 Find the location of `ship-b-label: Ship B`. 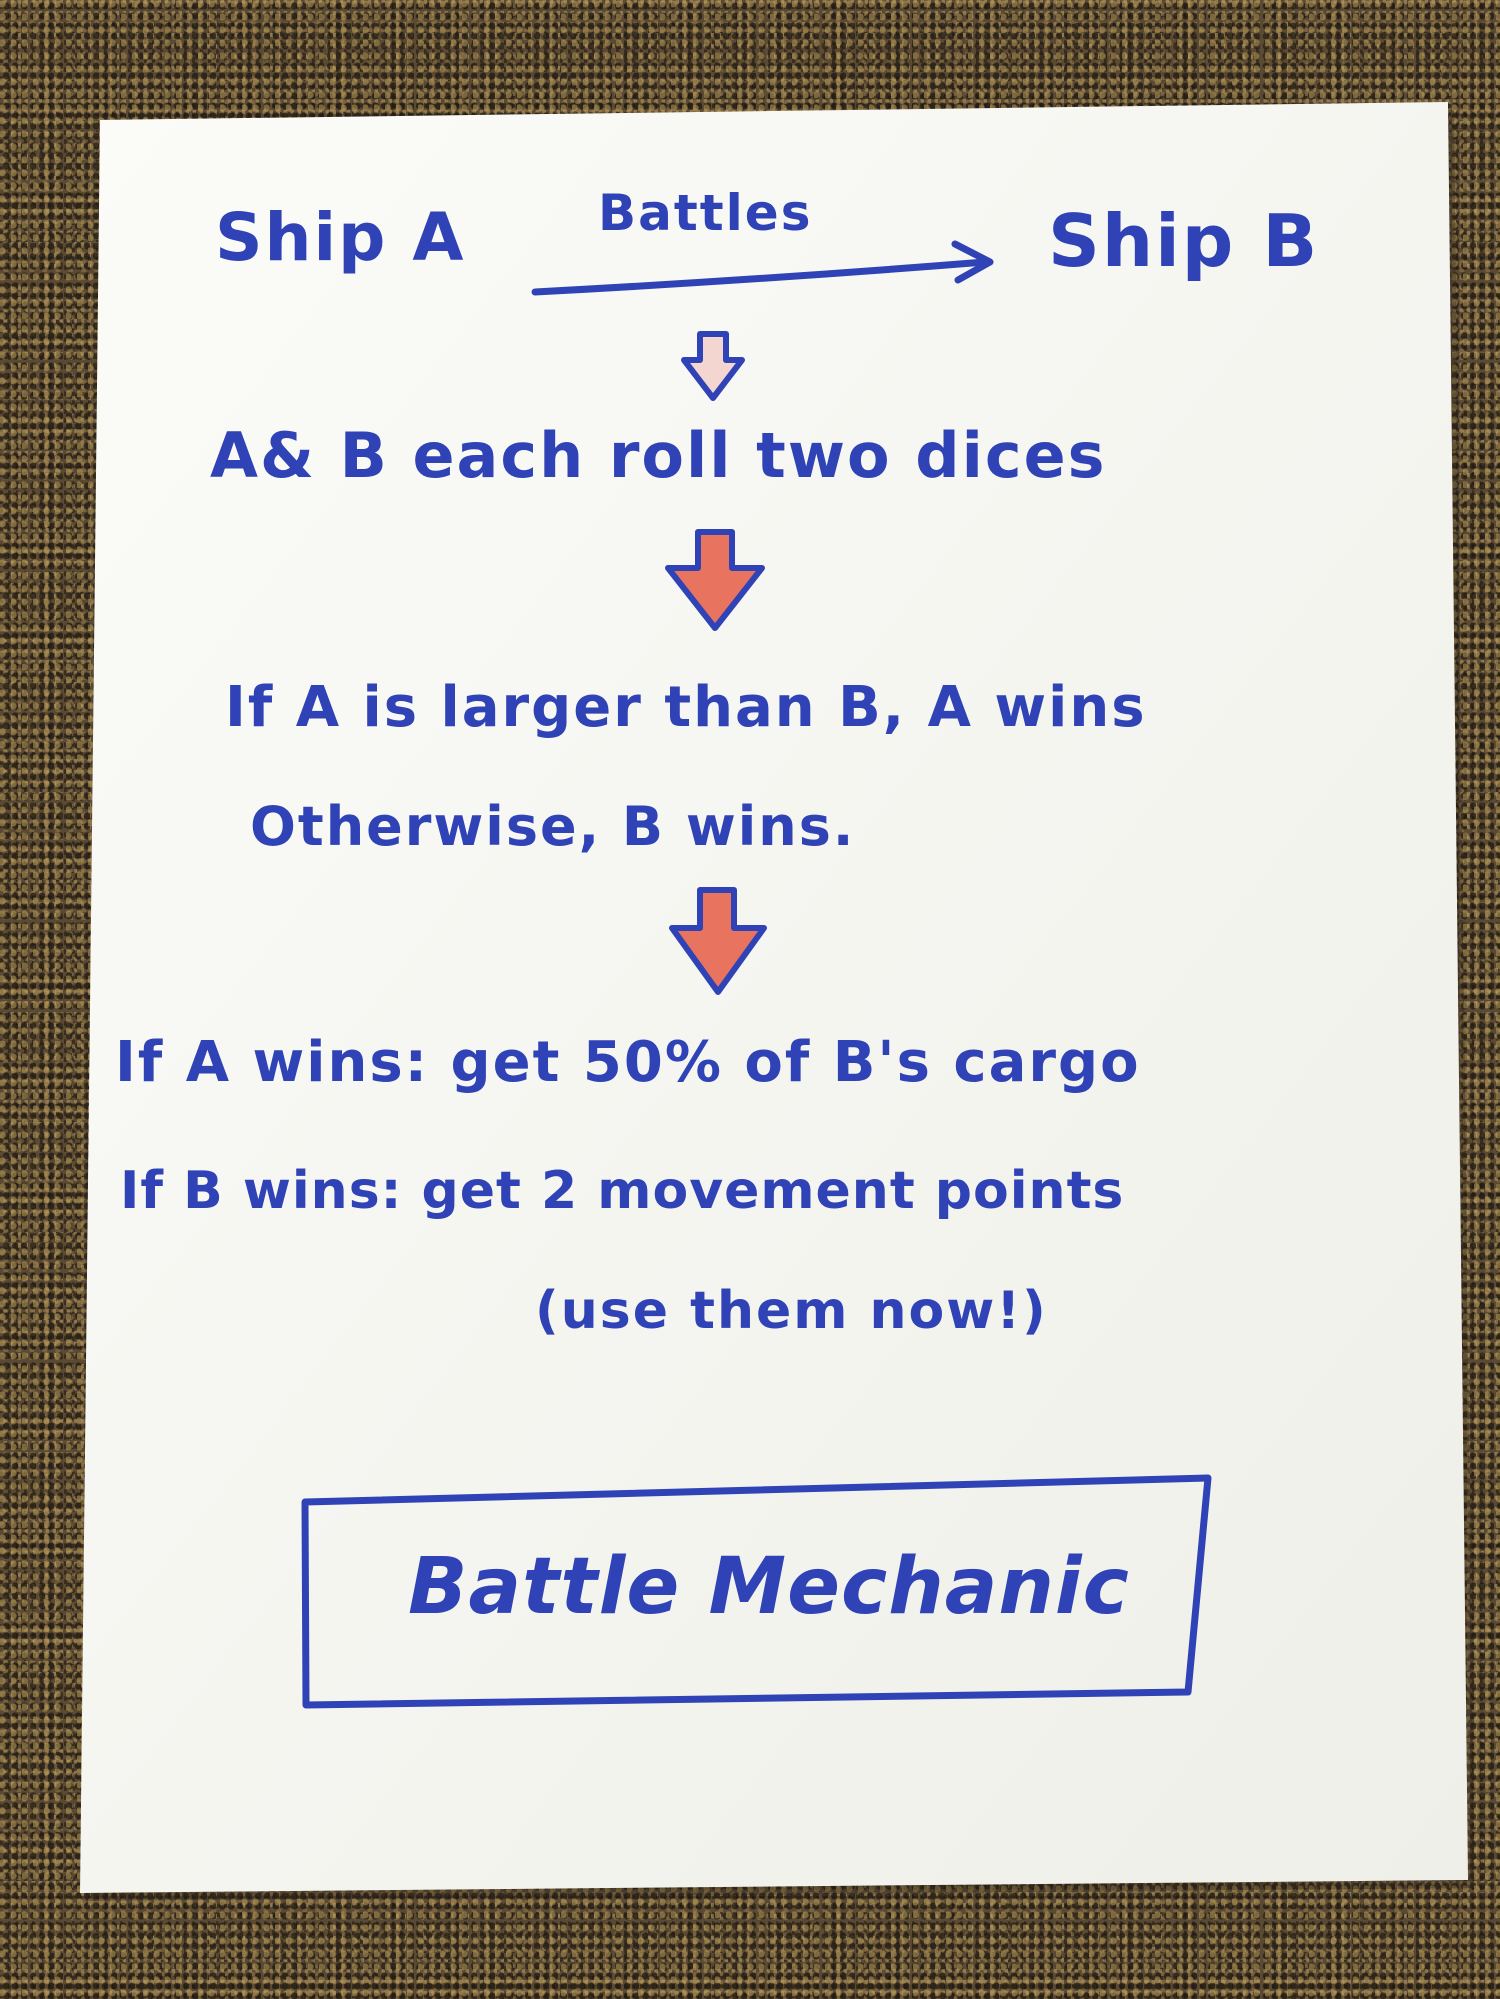

ship-b-label: Ship B is located at coordinates (1184, 241).